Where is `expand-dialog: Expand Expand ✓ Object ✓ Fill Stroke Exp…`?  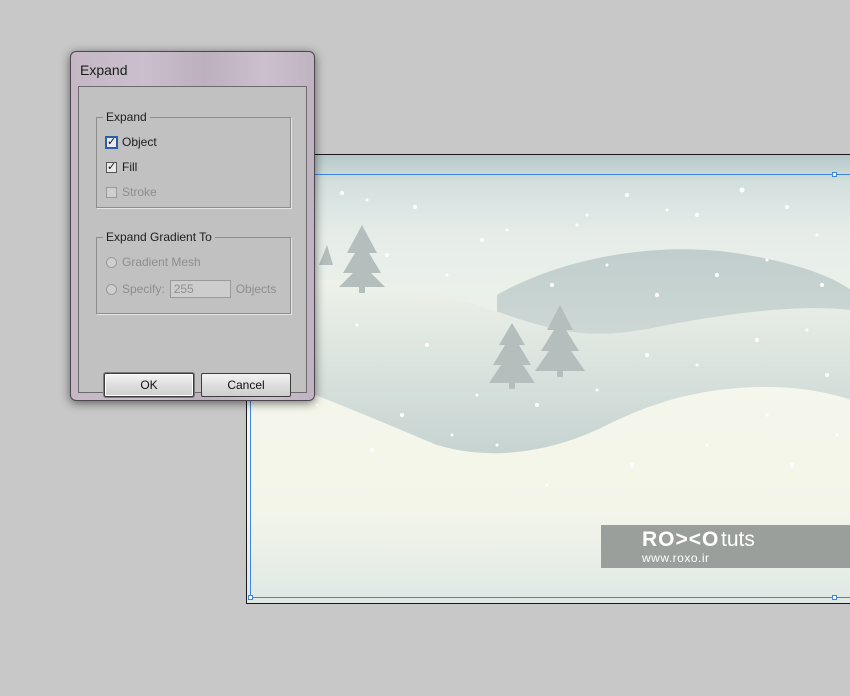
expand-dialog: Expand Expand ✓ Object ✓ Fill Stroke Exp… is located at coordinates (192, 226).